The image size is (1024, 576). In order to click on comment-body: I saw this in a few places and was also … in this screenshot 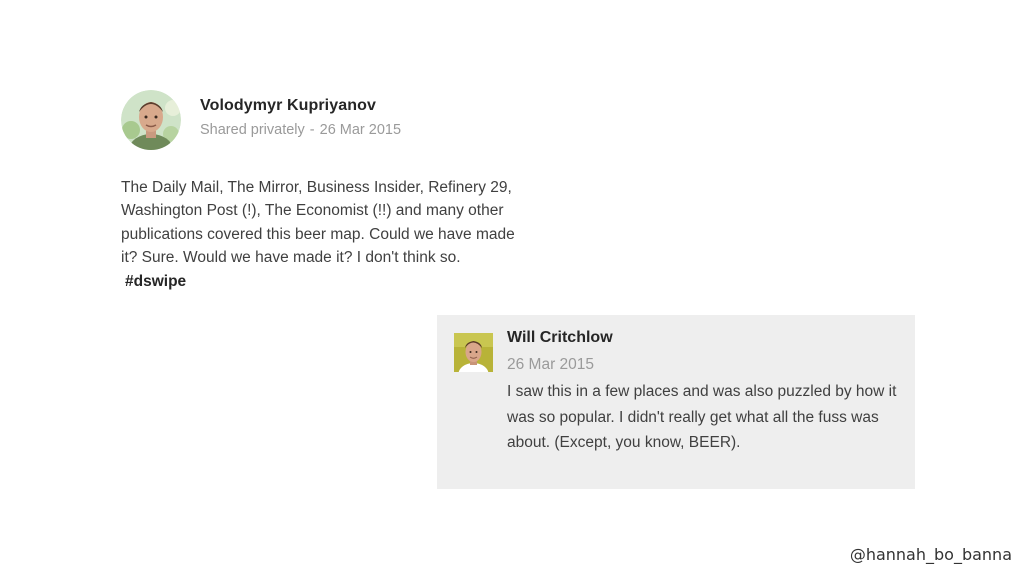, I will do `click(702, 417)`.